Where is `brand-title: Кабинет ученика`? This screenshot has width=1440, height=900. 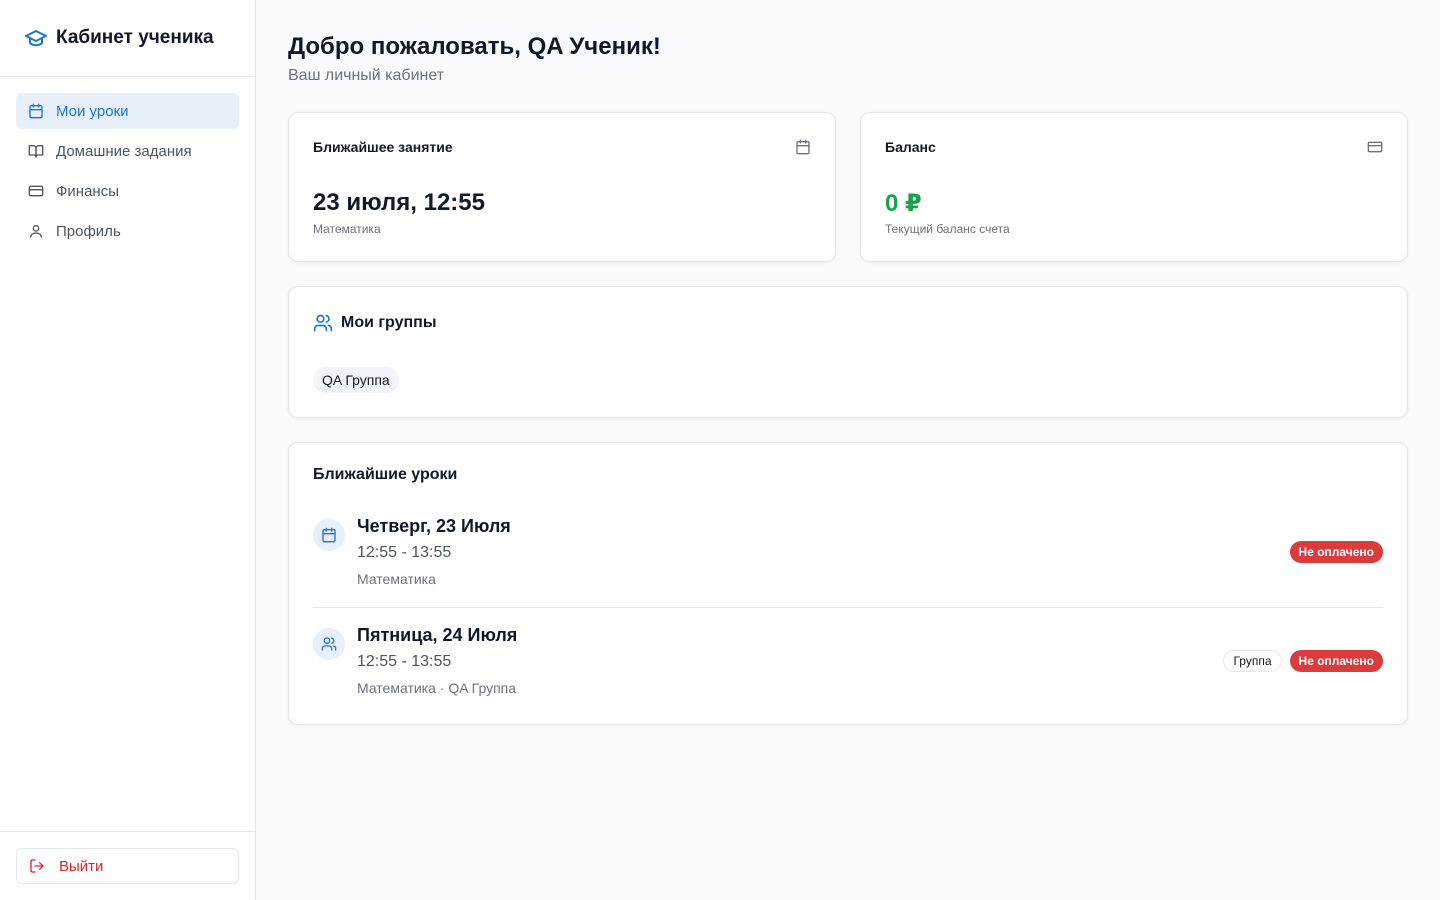
brand-title: Кабинет ученика is located at coordinates (135, 37).